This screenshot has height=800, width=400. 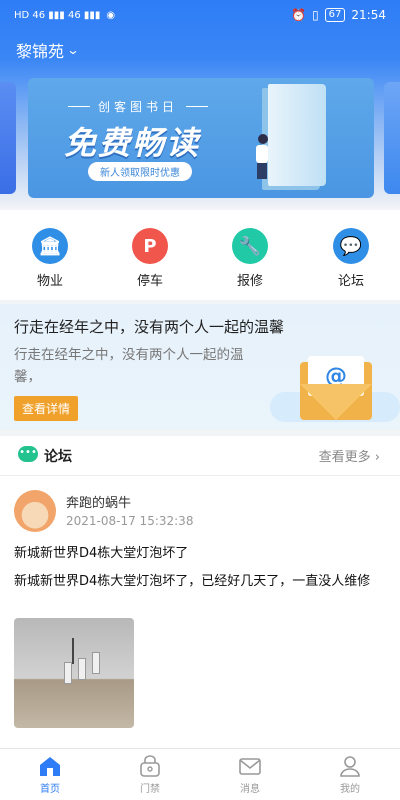 I want to click on tab-messages: 消息, so click(x=250, y=775).